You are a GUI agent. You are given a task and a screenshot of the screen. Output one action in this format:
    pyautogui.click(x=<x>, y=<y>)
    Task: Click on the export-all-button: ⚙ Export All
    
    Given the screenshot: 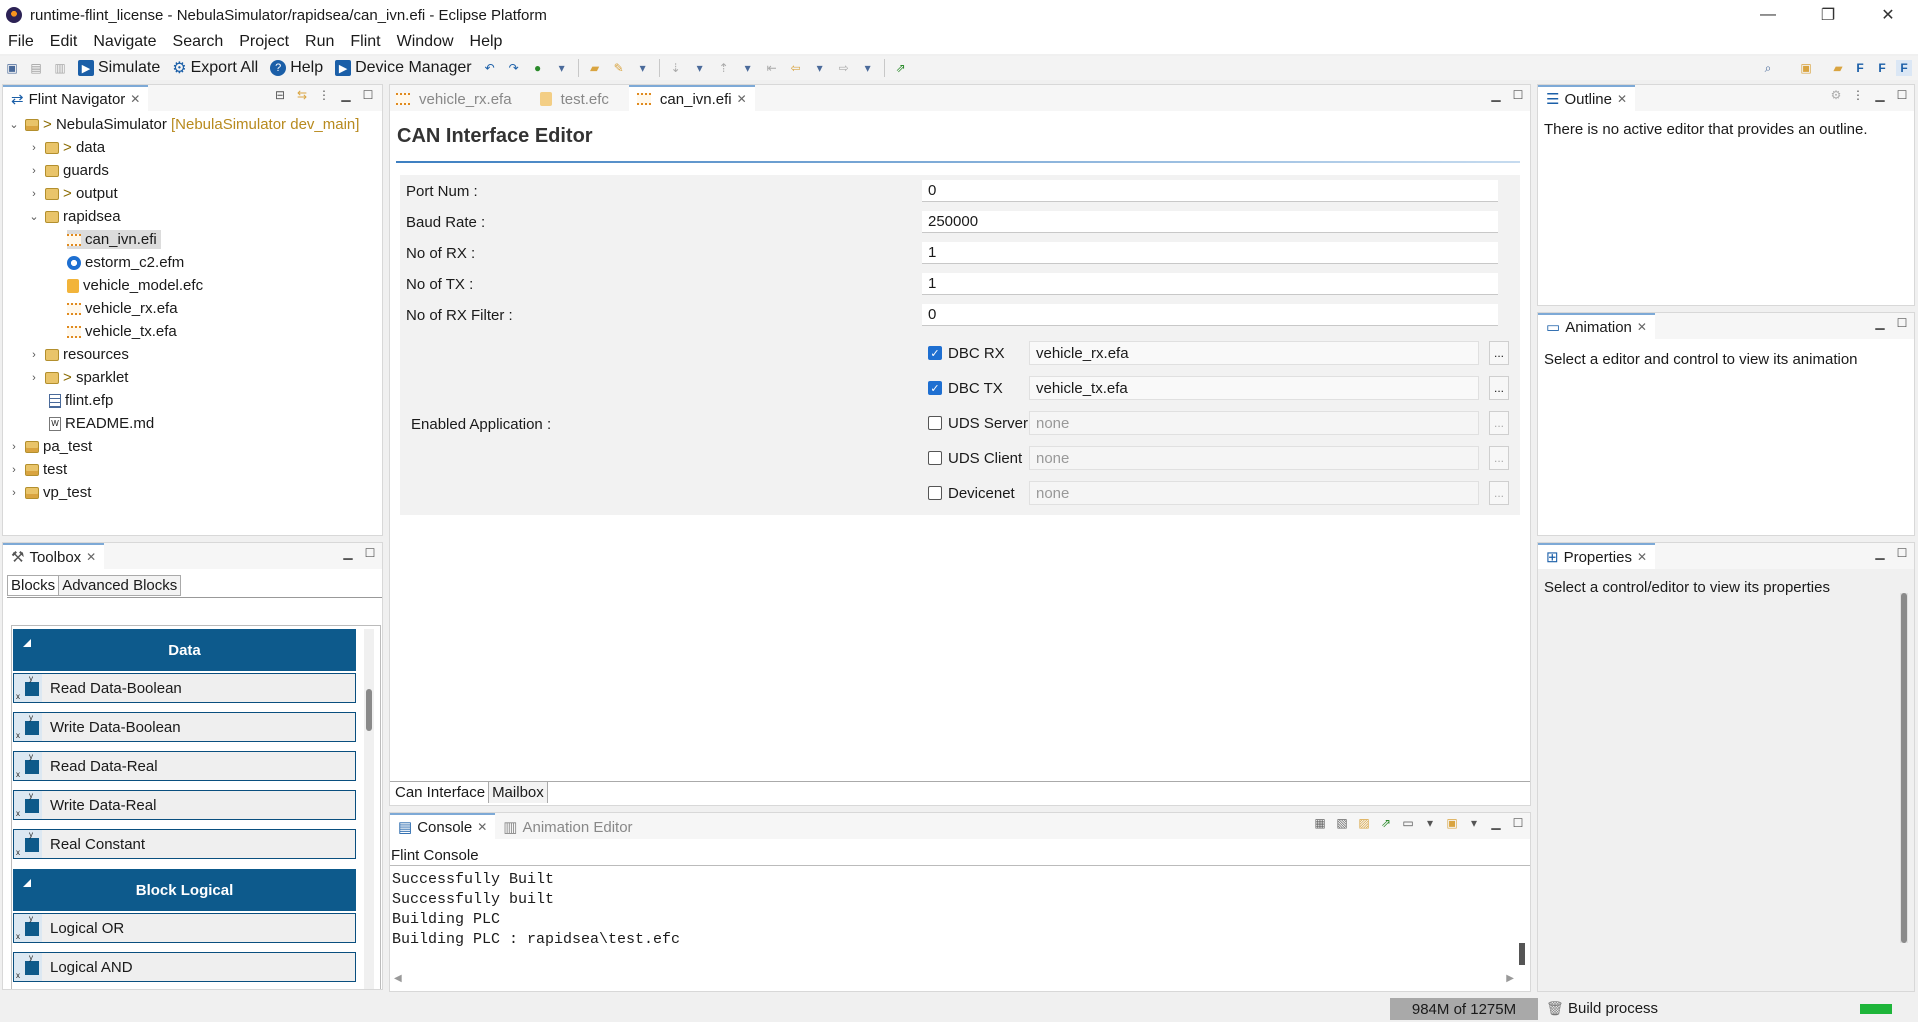 What is the action you would take?
    pyautogui.click(x=215, y=68)
    